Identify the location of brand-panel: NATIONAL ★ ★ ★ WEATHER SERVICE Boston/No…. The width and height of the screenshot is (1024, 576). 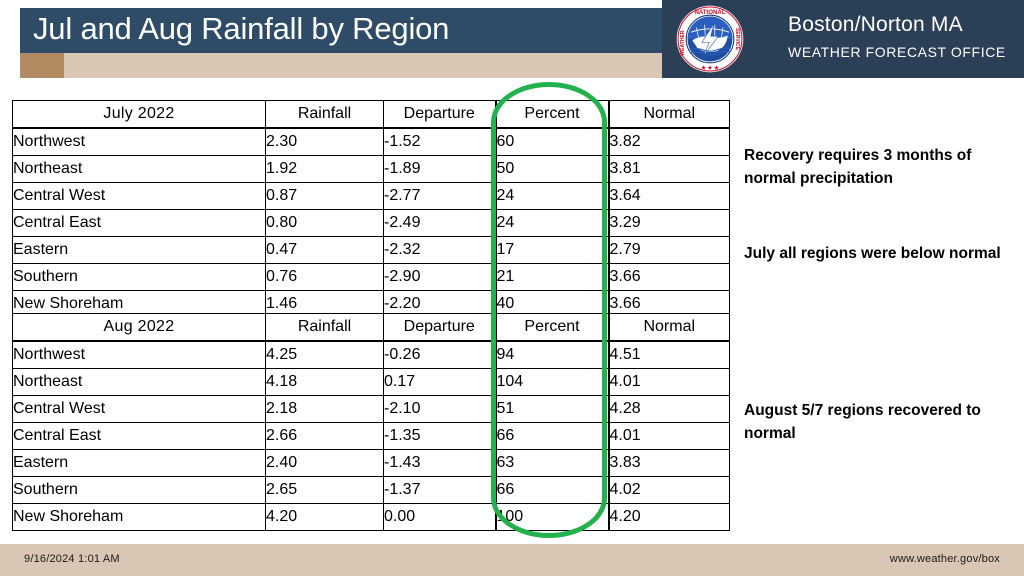
(843, 39).